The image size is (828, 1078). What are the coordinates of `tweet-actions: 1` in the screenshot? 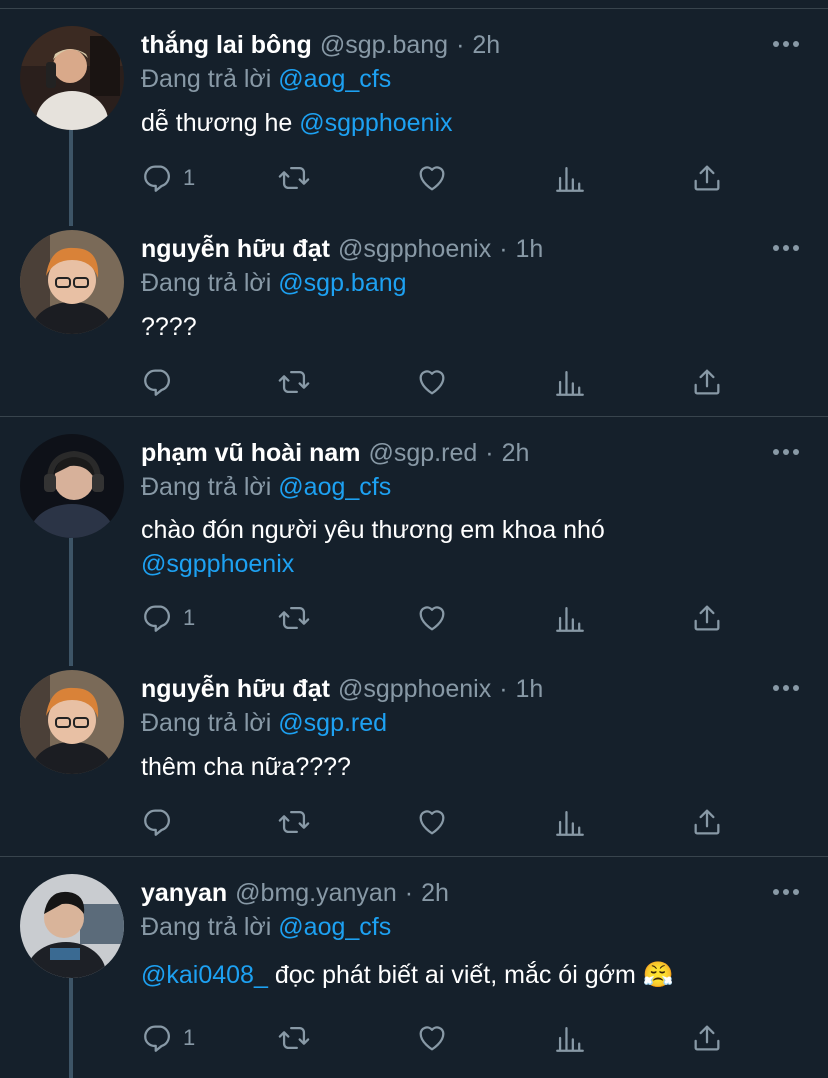 It's located at (441, 180).